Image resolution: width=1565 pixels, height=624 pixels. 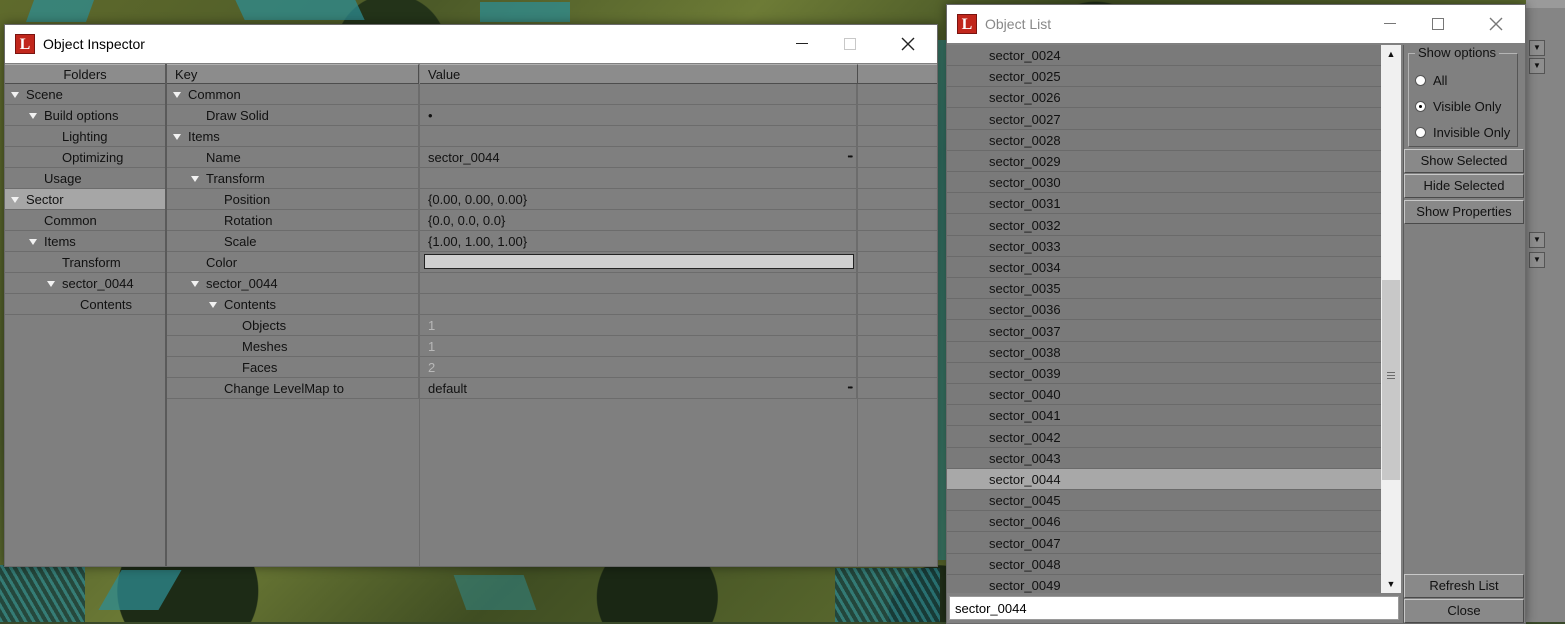 What do you see at coordinates (1164, 394) in the screenshot?
I see `list-item: sector_0040` at bounding box center [1164, 394].